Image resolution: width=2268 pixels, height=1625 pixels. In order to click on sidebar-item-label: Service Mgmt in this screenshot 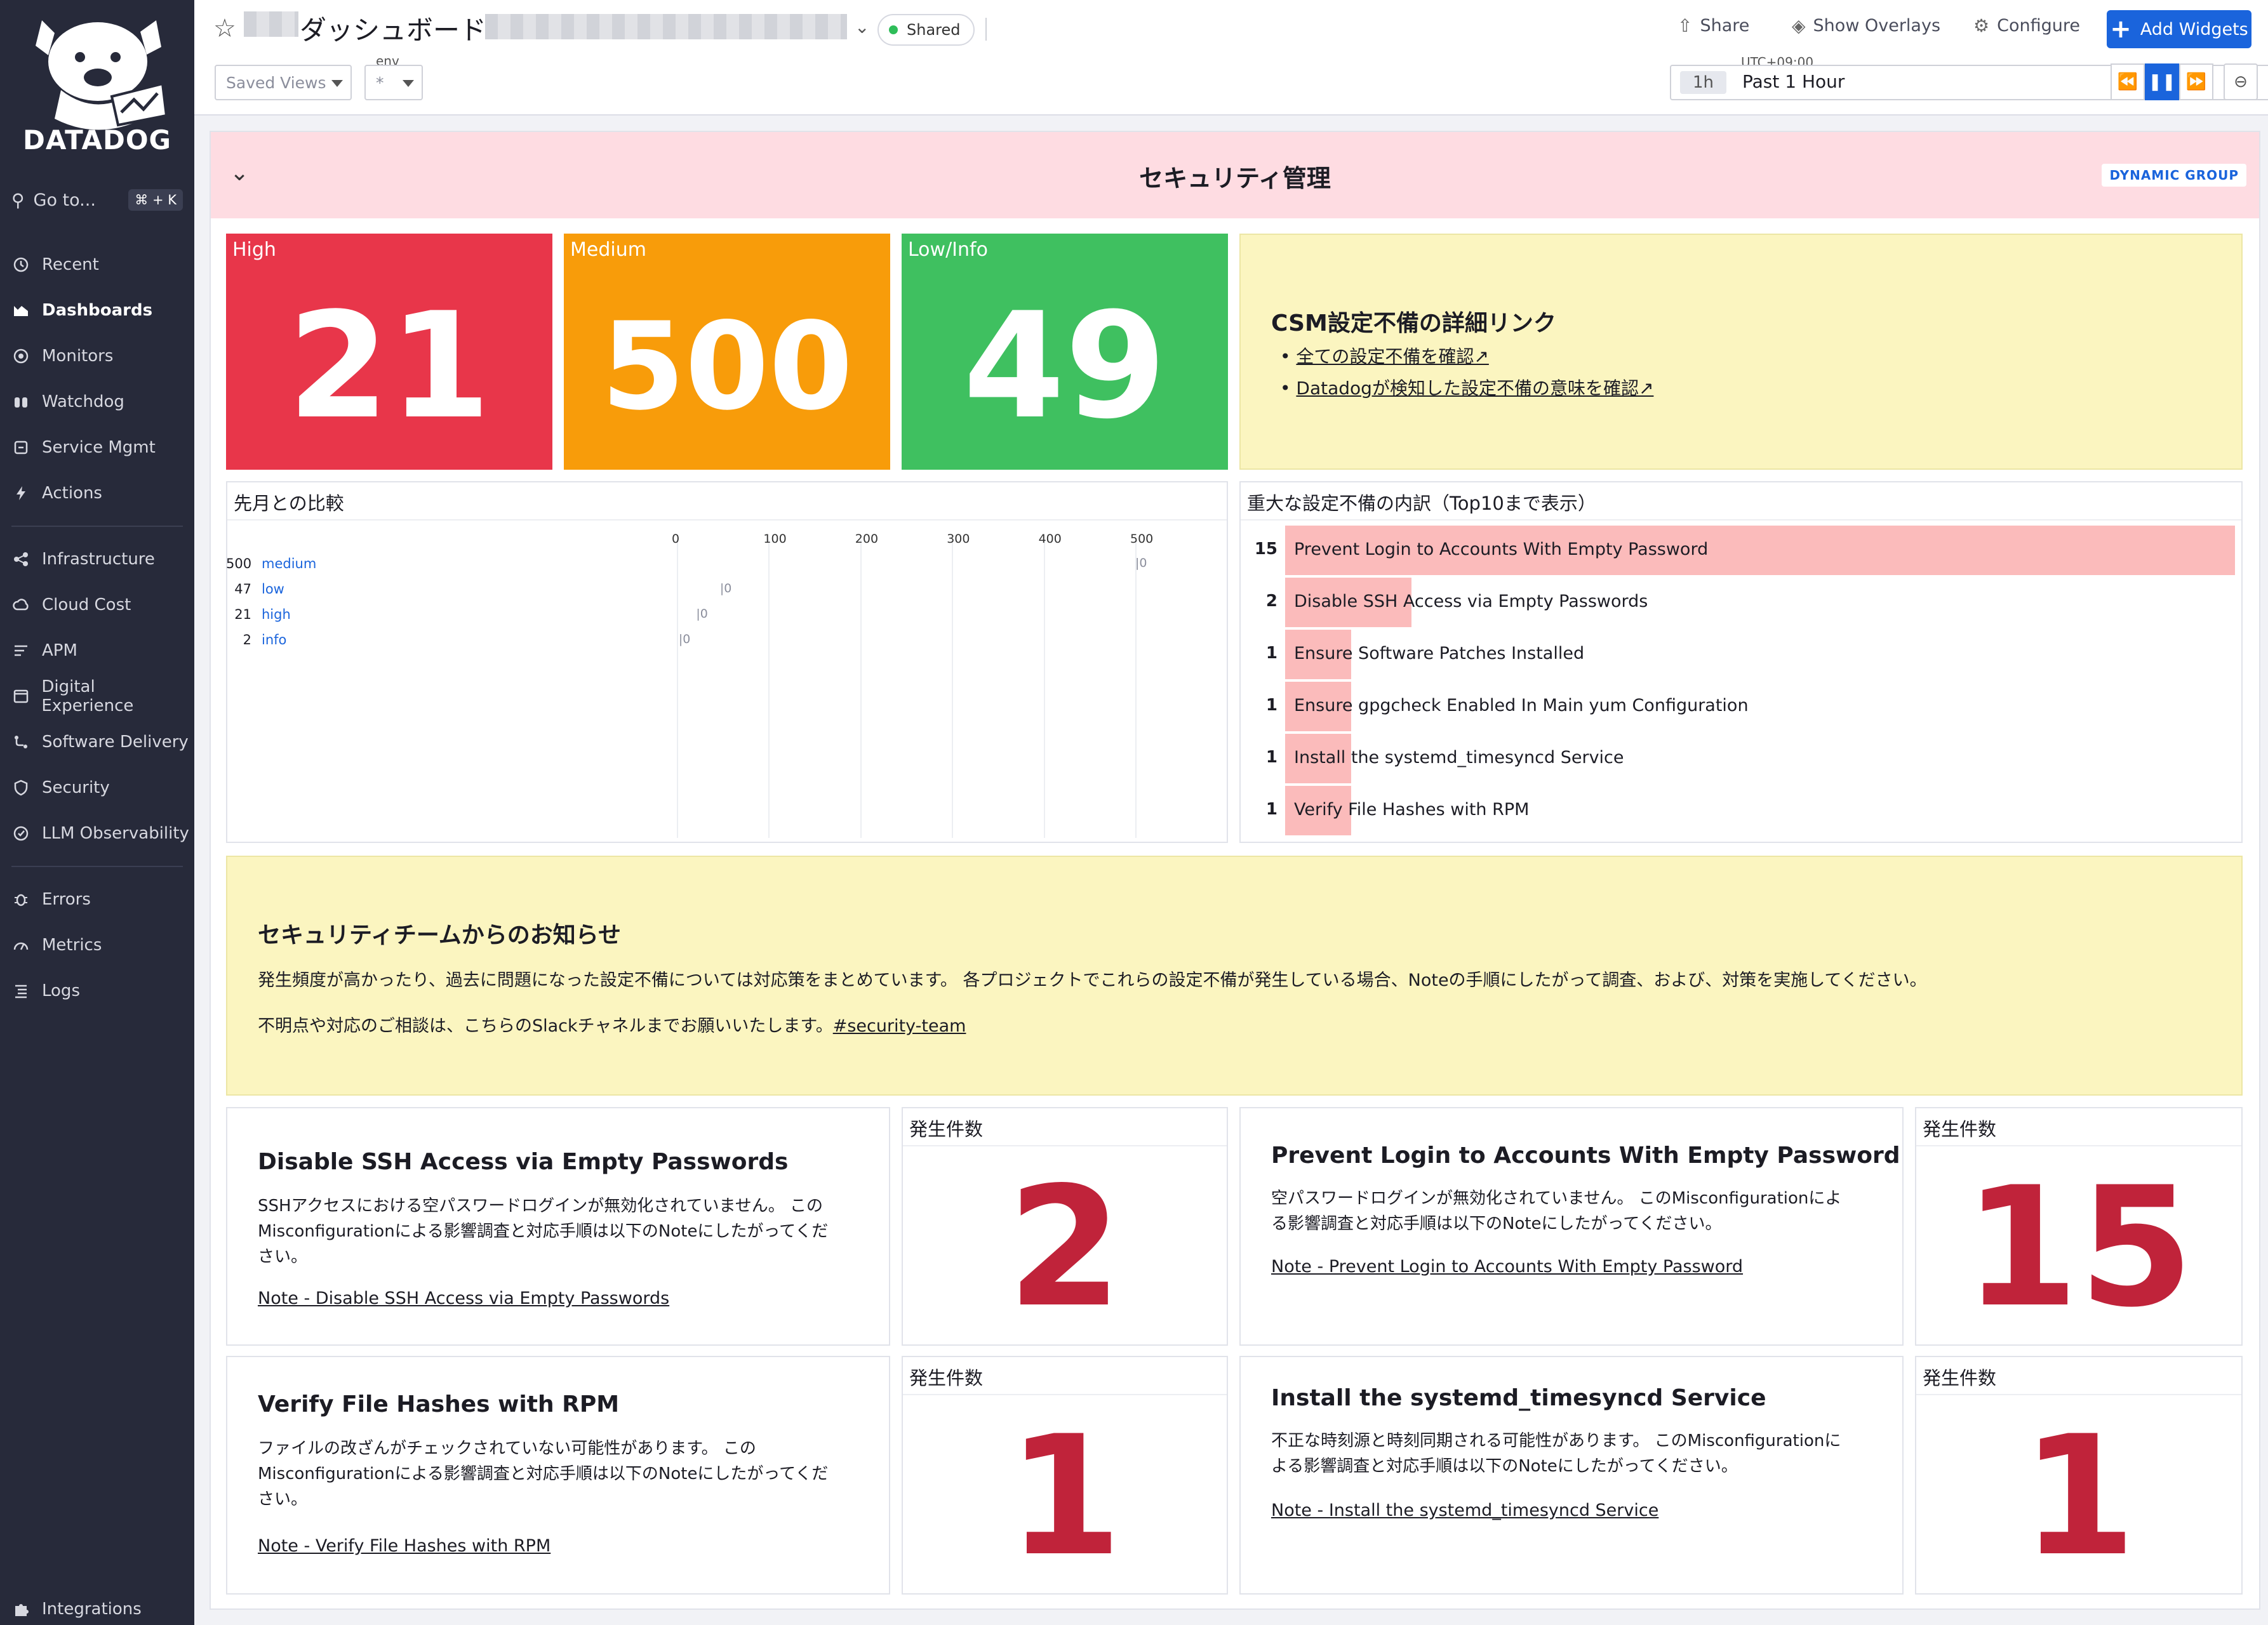, I will do `click(99, 447)`.